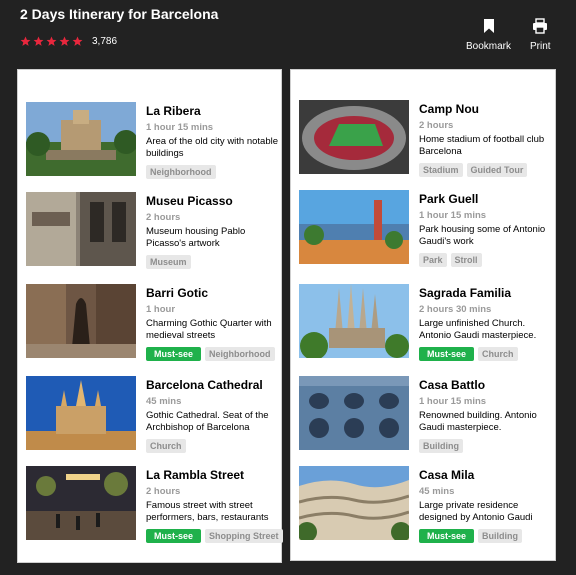 This screenshot has height=575, width=576. What do you see at coordinates (488, 26) in the screenshot?
I see `bookmark-icon` at bounding box center [488, 26].